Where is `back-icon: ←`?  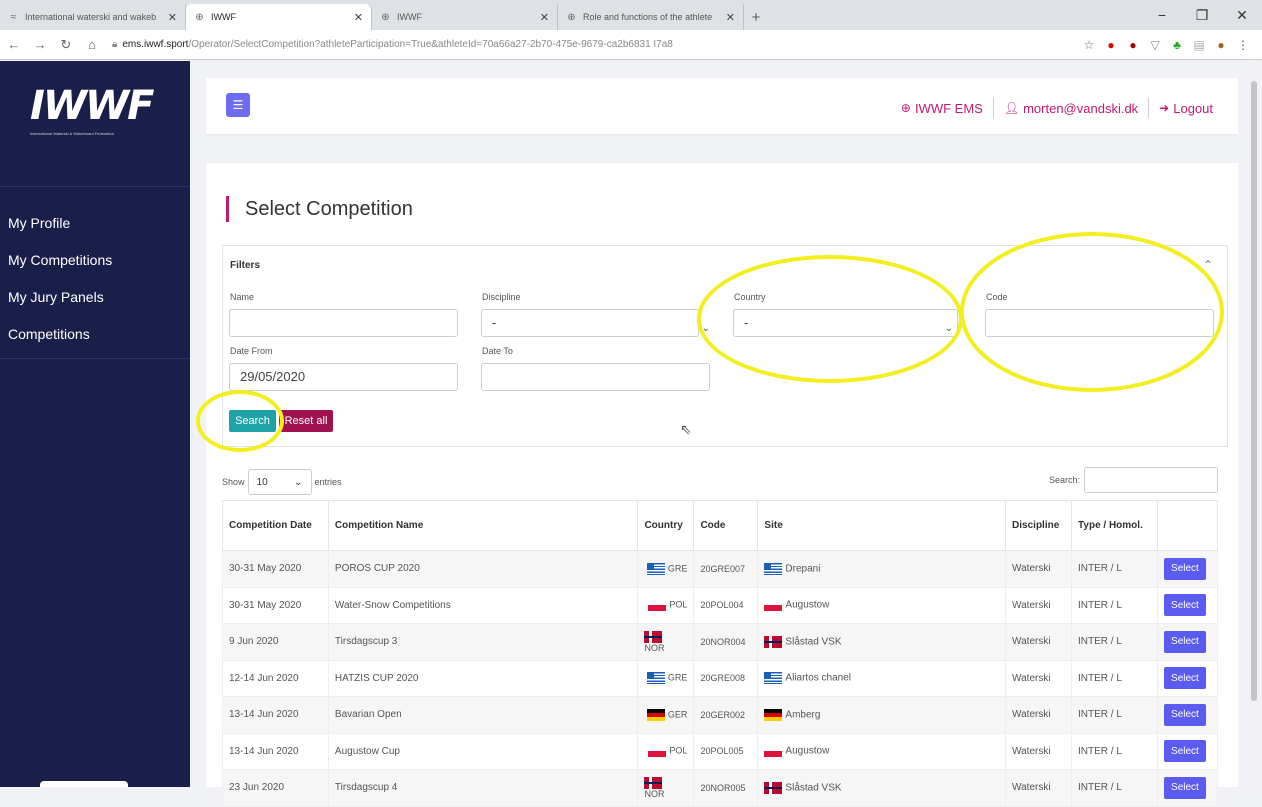 back-icon: ← is located at coordinates (14, 45).